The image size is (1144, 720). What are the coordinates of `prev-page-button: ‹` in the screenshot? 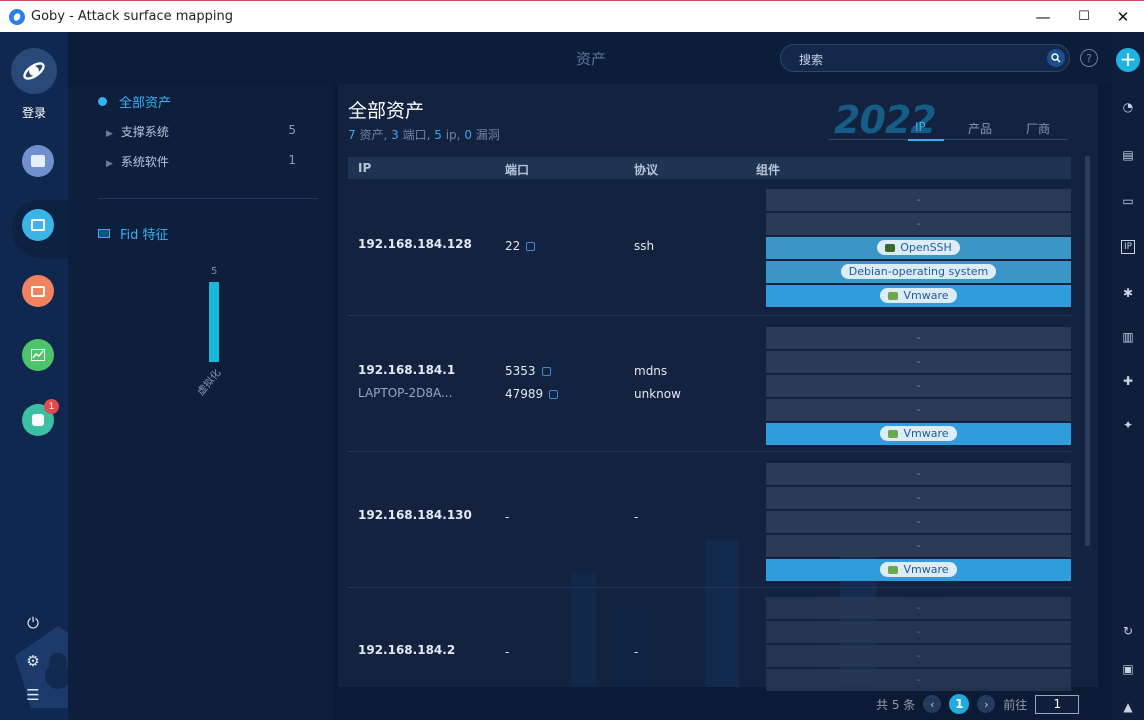 It's located at (932, 704).